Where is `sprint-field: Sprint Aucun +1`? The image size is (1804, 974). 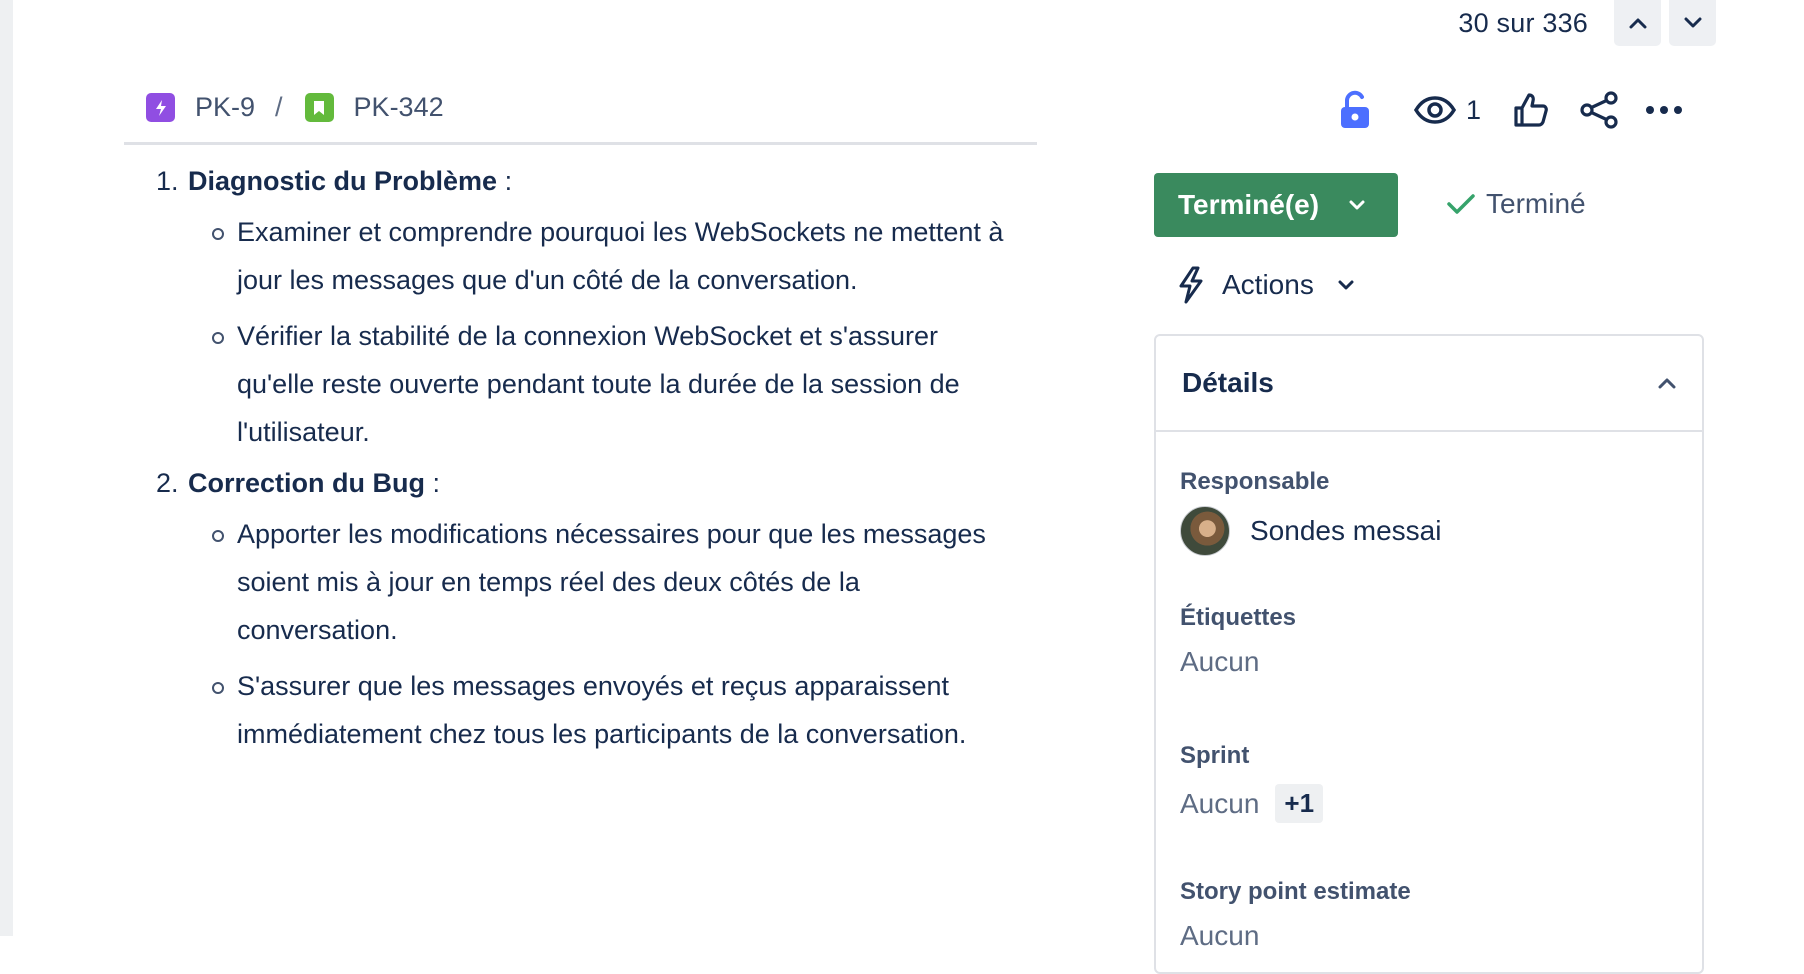 sprint-field: Sprint Aucun +1 is located at coordinates (1252, 782).